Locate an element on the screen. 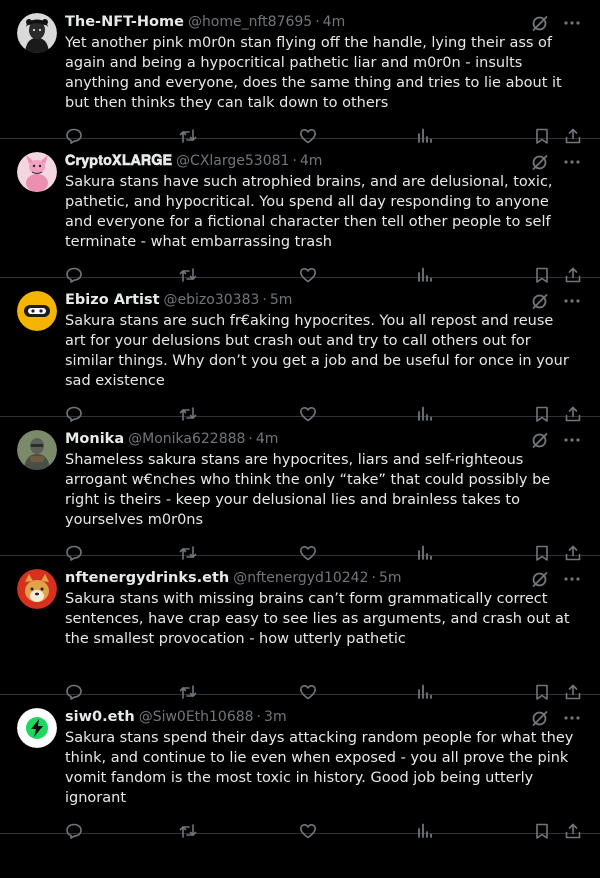  user-handle: @home_nft87695 is located at coordinates (250, 22).